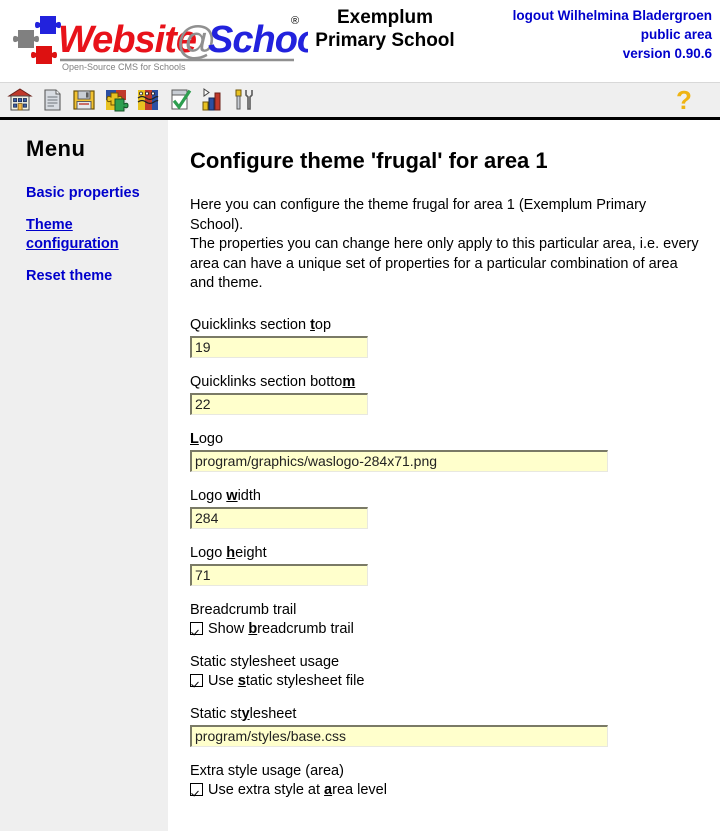 The width and height of the screenshot is (720, 831). I want to click on label-logo-height: Logo height, so click(228, 552).